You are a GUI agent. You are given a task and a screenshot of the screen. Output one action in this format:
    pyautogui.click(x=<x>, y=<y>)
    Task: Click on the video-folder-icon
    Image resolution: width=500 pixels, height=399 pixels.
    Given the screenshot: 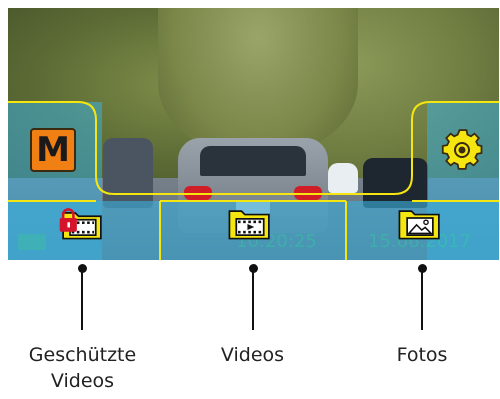 What is the action you would take?
    pyautogui.click(x=250, y=224)
    